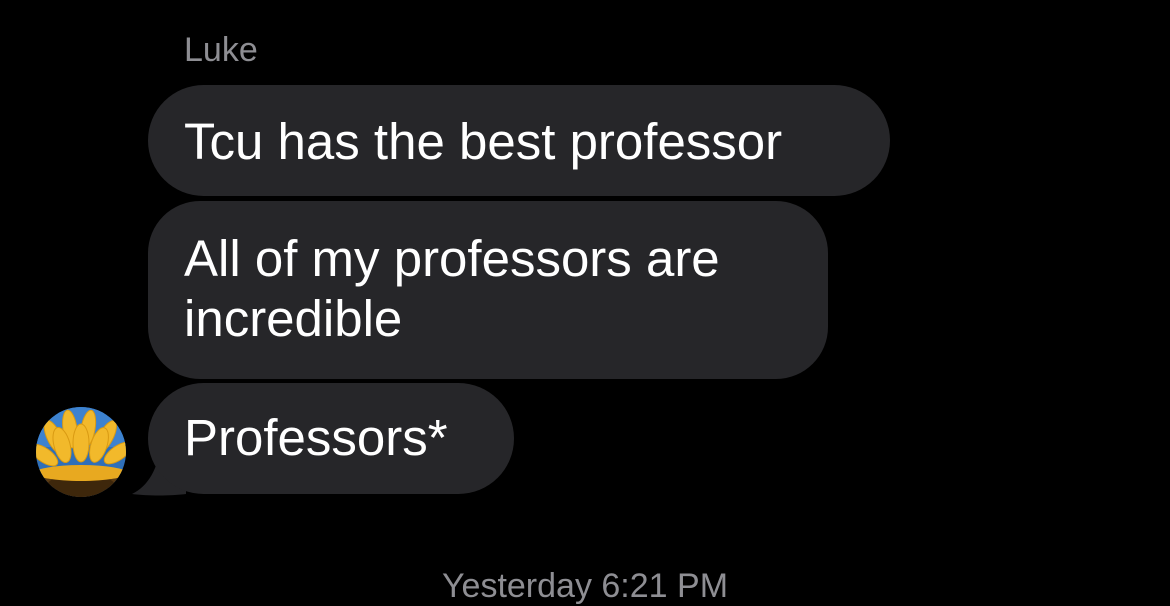 The width and height of the screenshot is (1170, 606). I want to click on message-bubble: Professors*, so click(331, 438).